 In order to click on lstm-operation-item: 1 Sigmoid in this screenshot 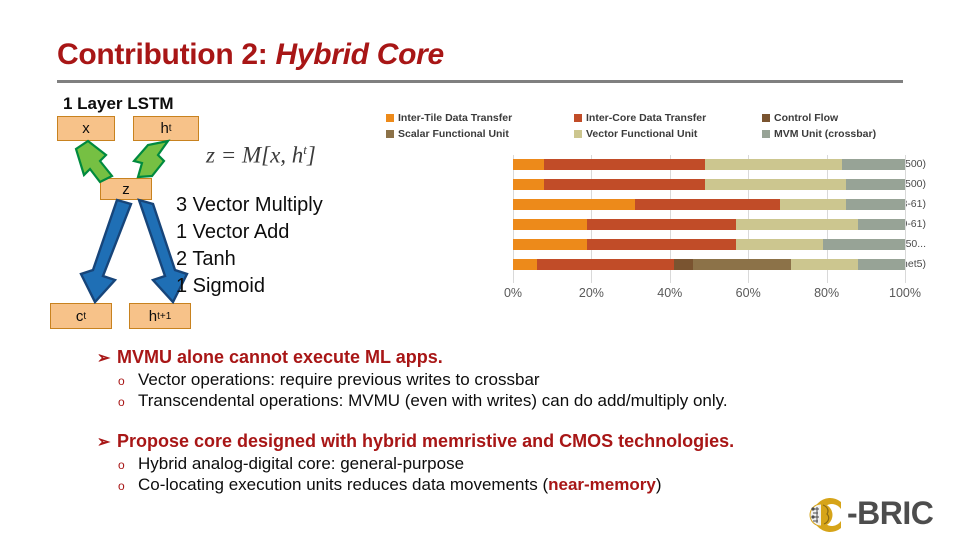, I will do `click(220, 286)`.